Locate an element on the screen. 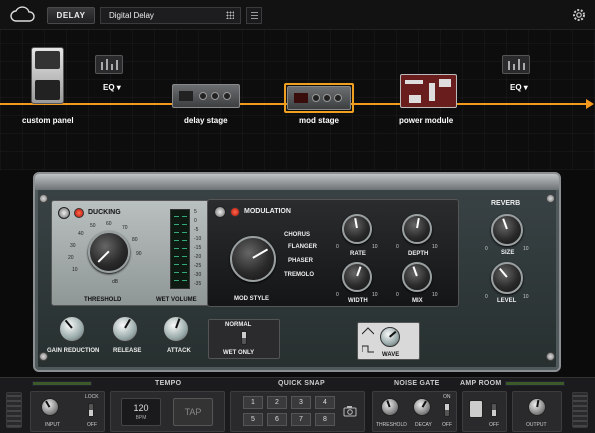 The height and width of the screenshot is (433, 595). meter-tick: -20 is located at coordinates (198, 257).